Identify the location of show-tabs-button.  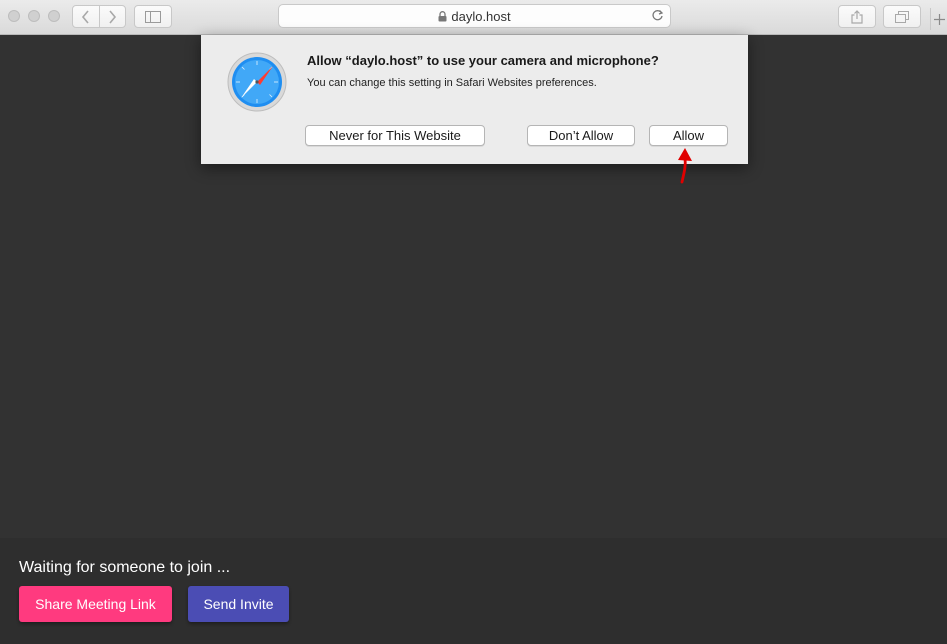
(902, 16).